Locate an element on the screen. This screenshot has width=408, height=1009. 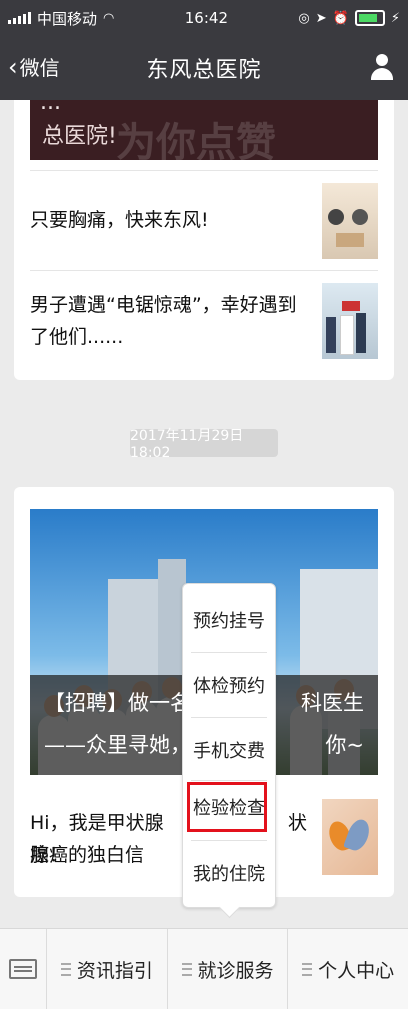
menu-item-mobile-payment: 手机交费 is located at coordinates (229, 750).